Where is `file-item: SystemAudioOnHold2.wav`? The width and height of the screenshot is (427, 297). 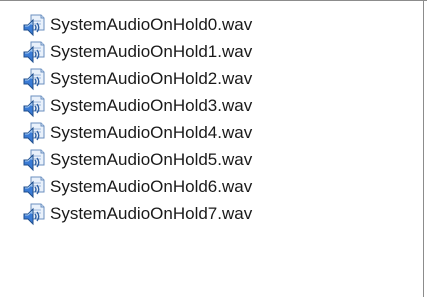 file-item: SystemAudioOnHold2.wav is located at coordinates (137, 78).